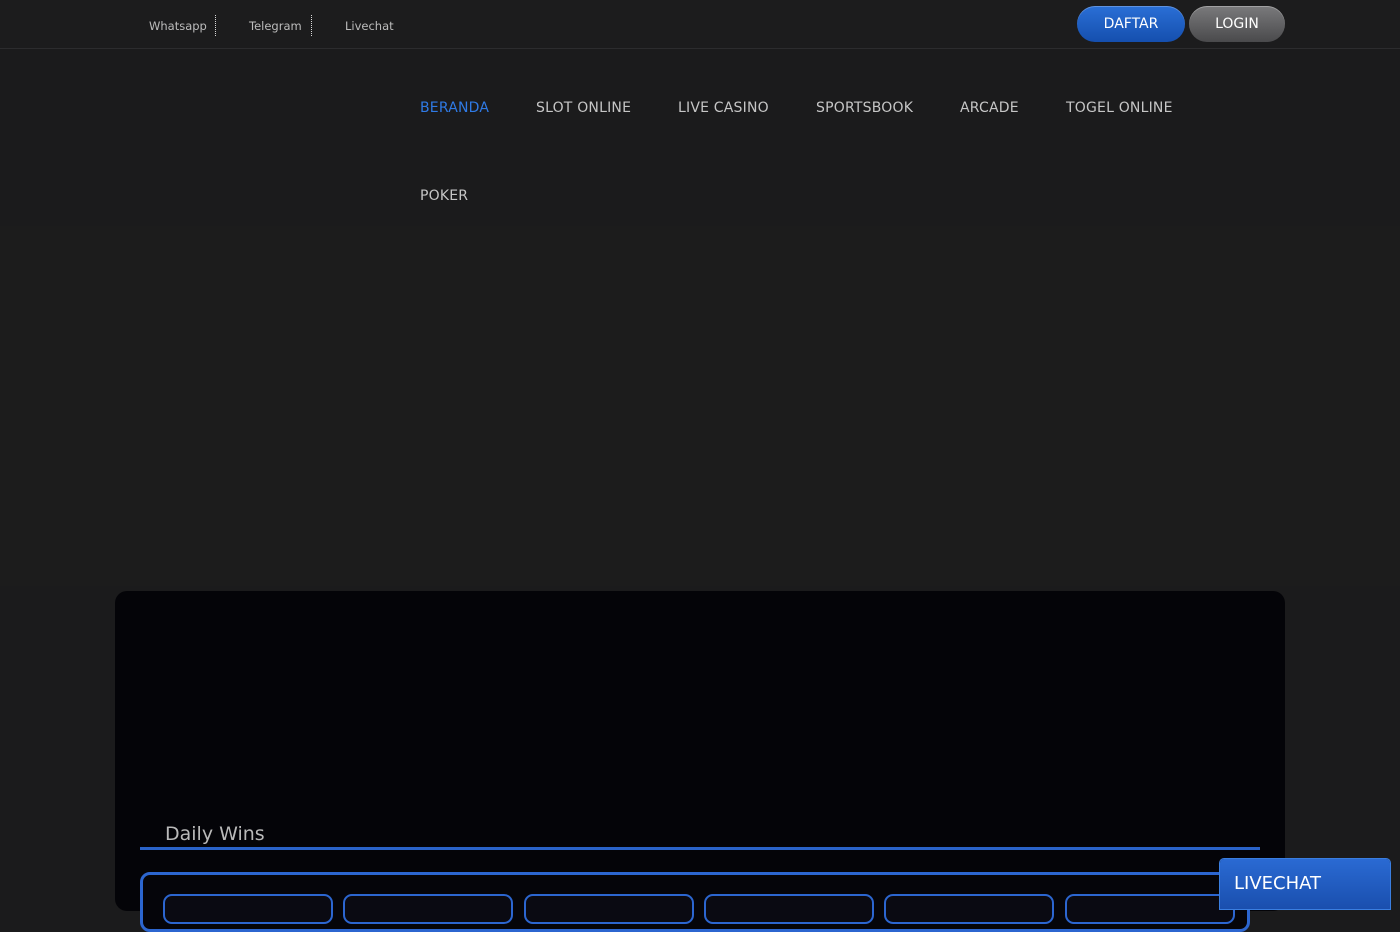 The image size is (1400, 932). What do you see at coordinates (275, 26) in the screenshot?
I see `telegram-link: Telegram` at bounding box center [275, 26].